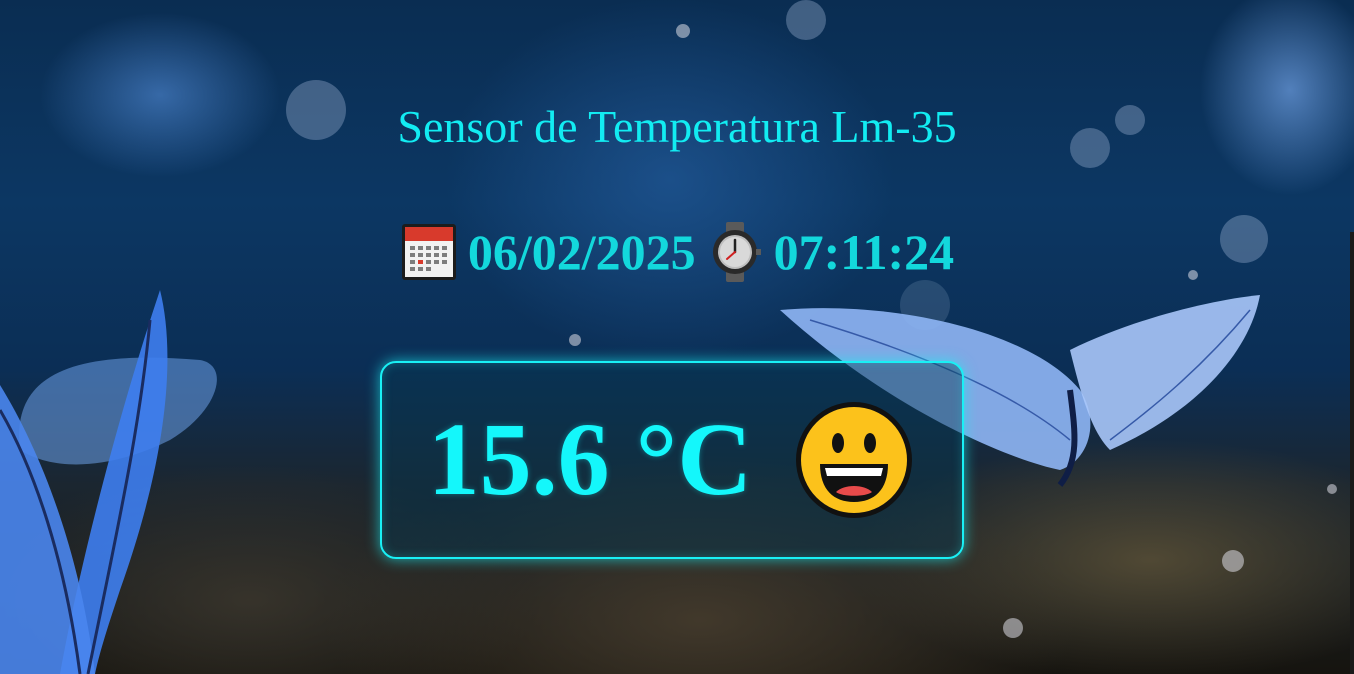 The image size is (1354, 674). What do you see at coordinates (864, 252) in the screenshot?
I see `time-text: 07:11:24` at bounding box center [864, 252].